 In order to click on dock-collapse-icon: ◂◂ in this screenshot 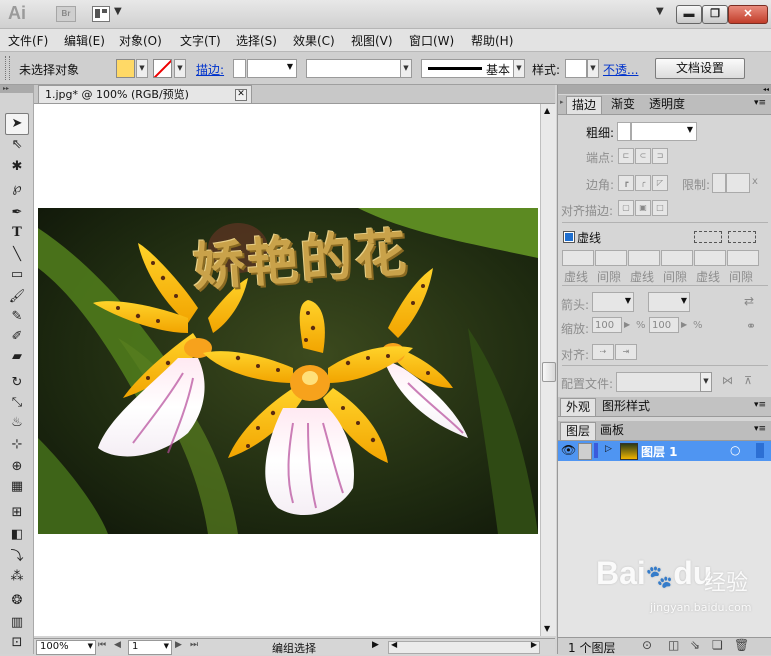, I will do `click(664, 89)`.